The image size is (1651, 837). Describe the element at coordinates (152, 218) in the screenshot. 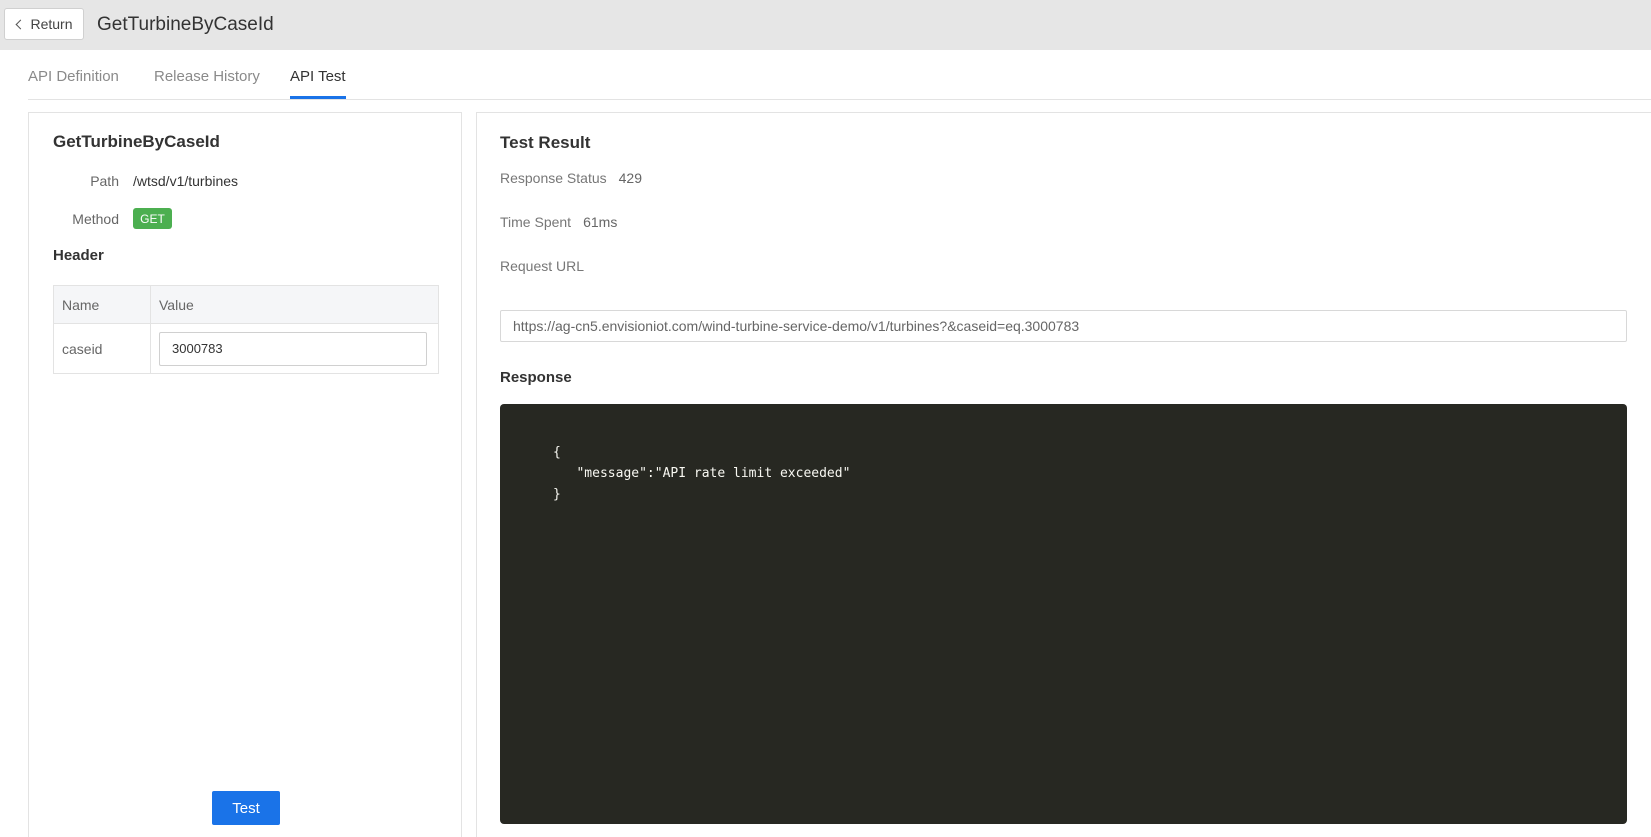

I see `method-badge: GET` at that location.